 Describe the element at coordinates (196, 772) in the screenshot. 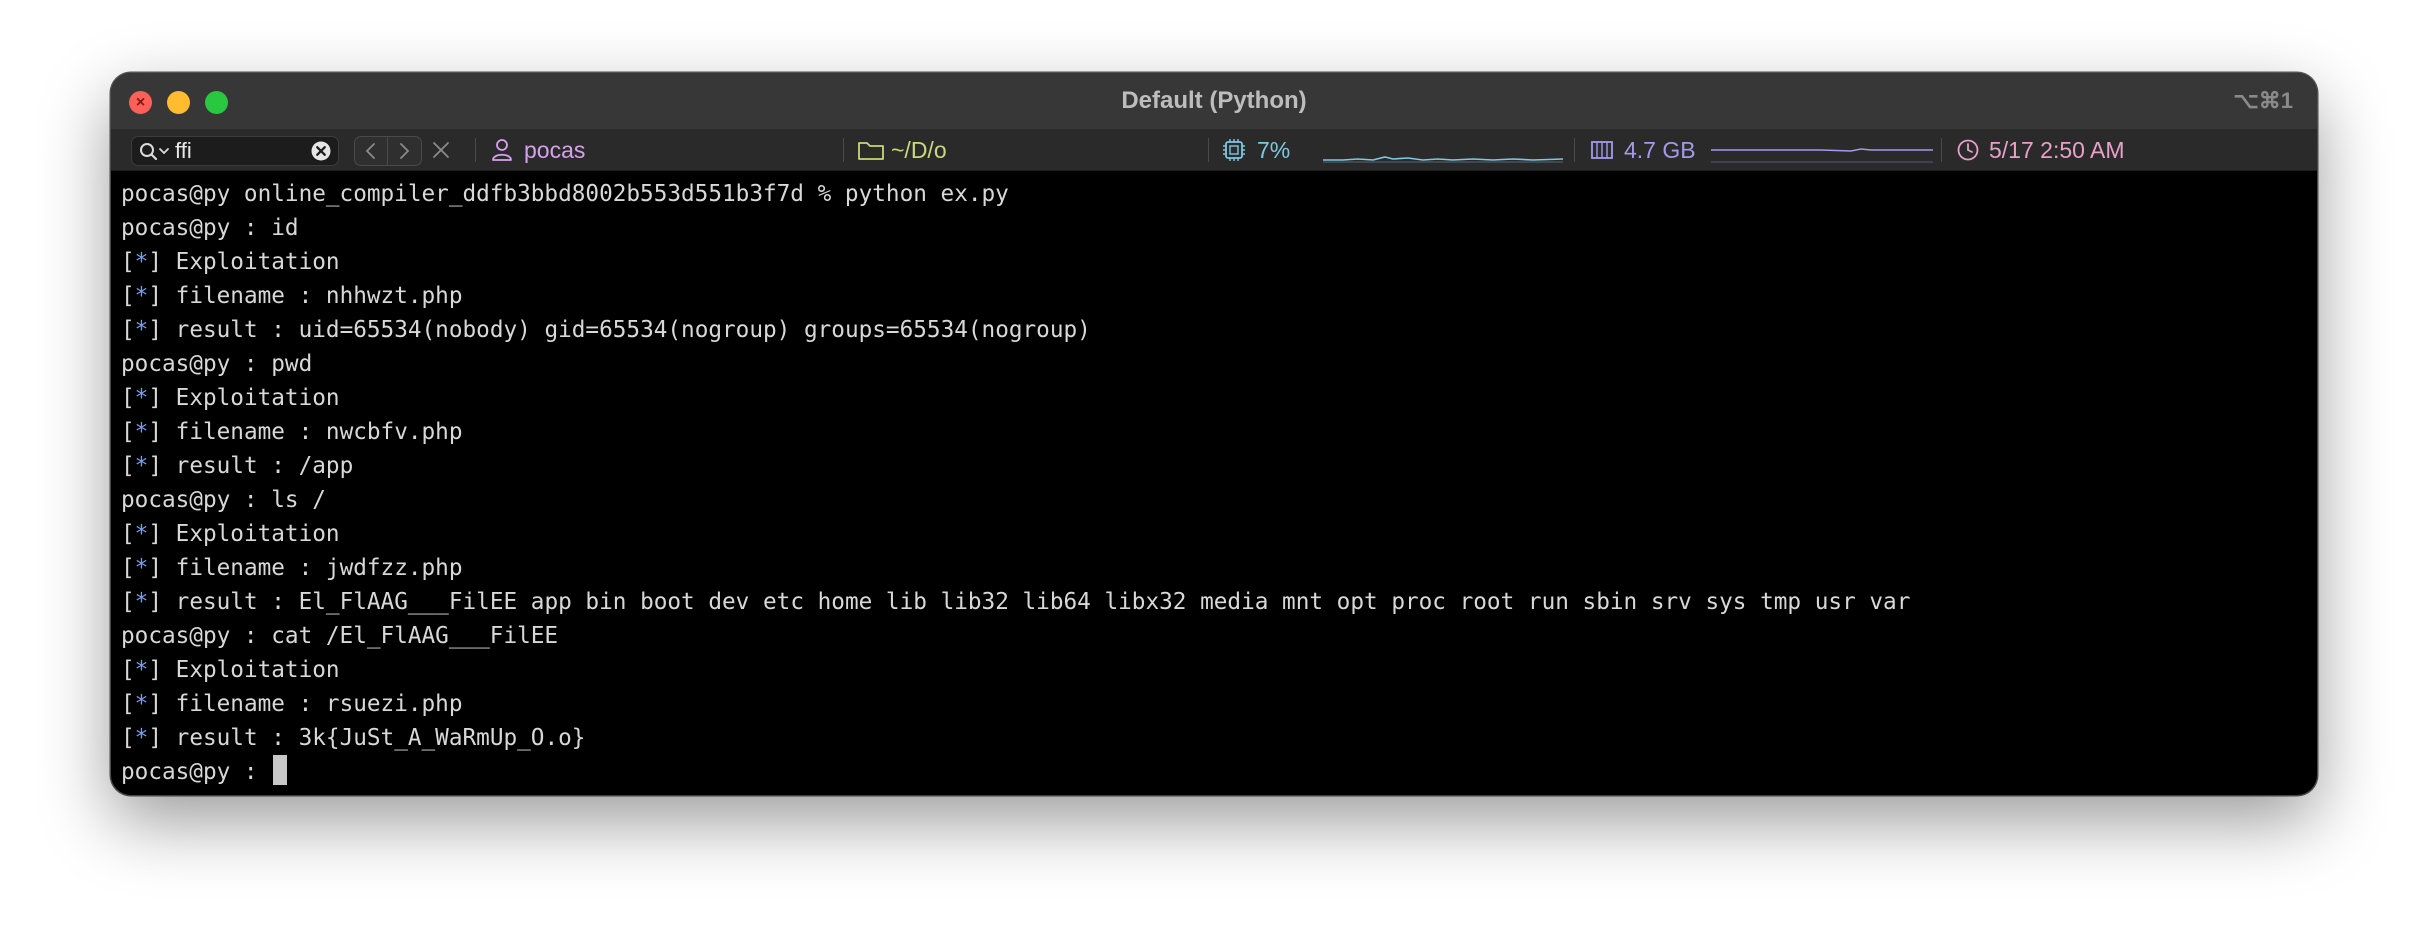

I see `terminal-prompt: pocas@py :` at that location.